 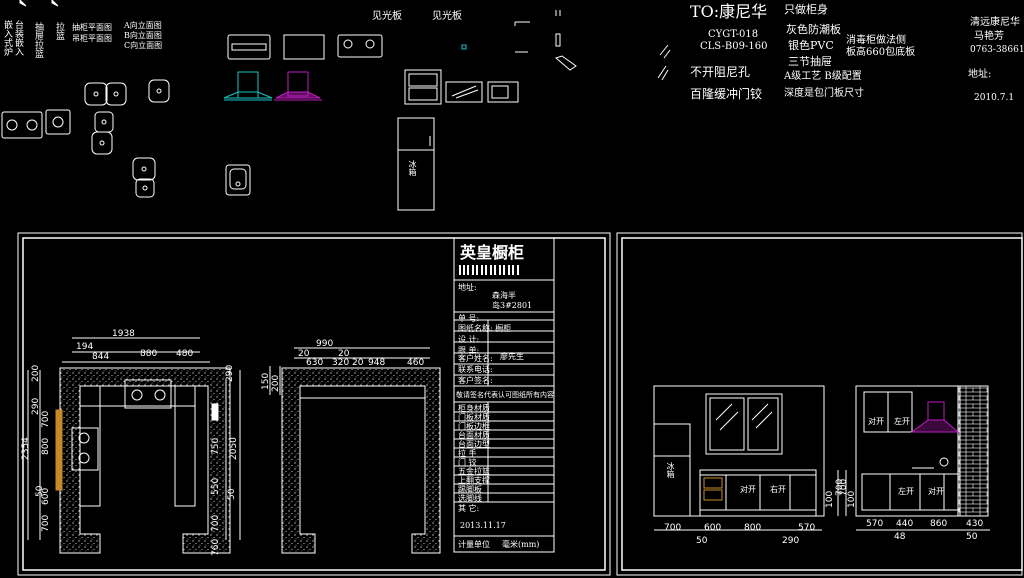 I want to click on dim-a-right-5: 50, so click(x=232, y=494).